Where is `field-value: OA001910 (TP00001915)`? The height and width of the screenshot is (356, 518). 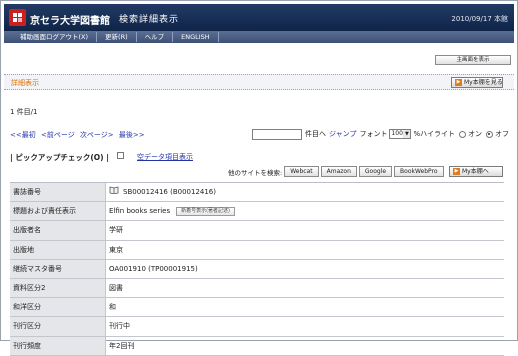 field-value: OA001910 (TP00001915) is located at coordinates (153, 268).